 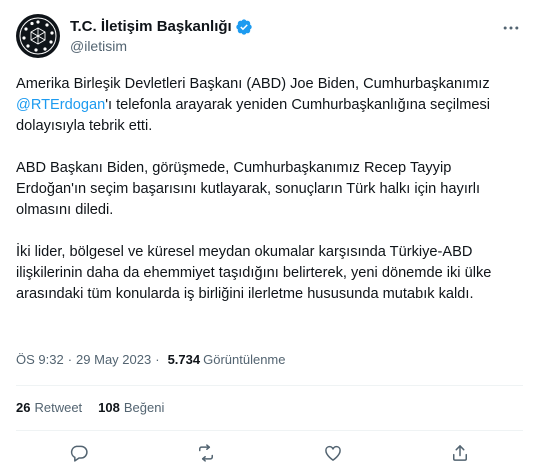 What do you see at coordinates (269, 36) in the screenshot?
I see `tweet-header: T.C. İletişim Başkanlığı @iletisim` at bounding box center [269, 36].